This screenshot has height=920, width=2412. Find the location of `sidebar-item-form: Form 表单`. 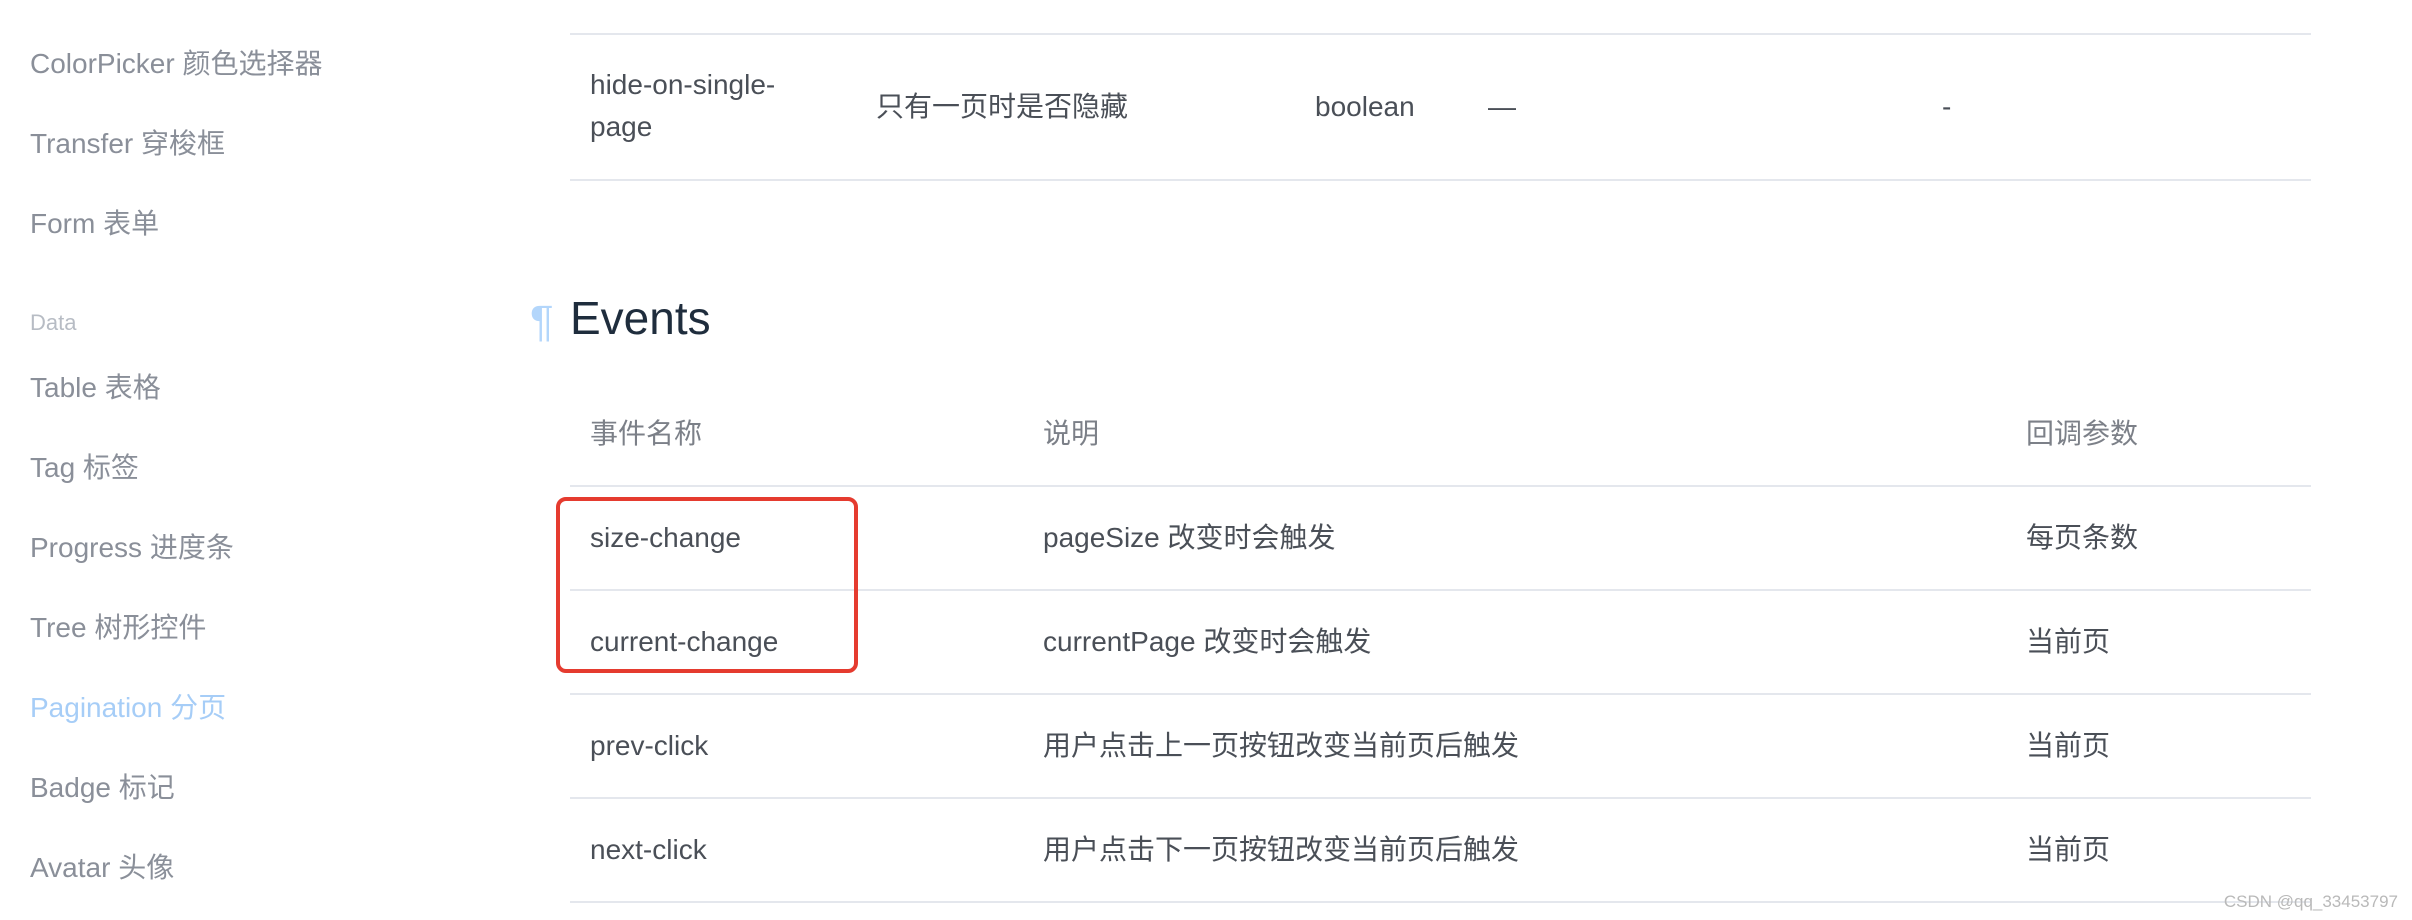

sidebar-item-form: Form 表单 is located at coordinates (94, 224).